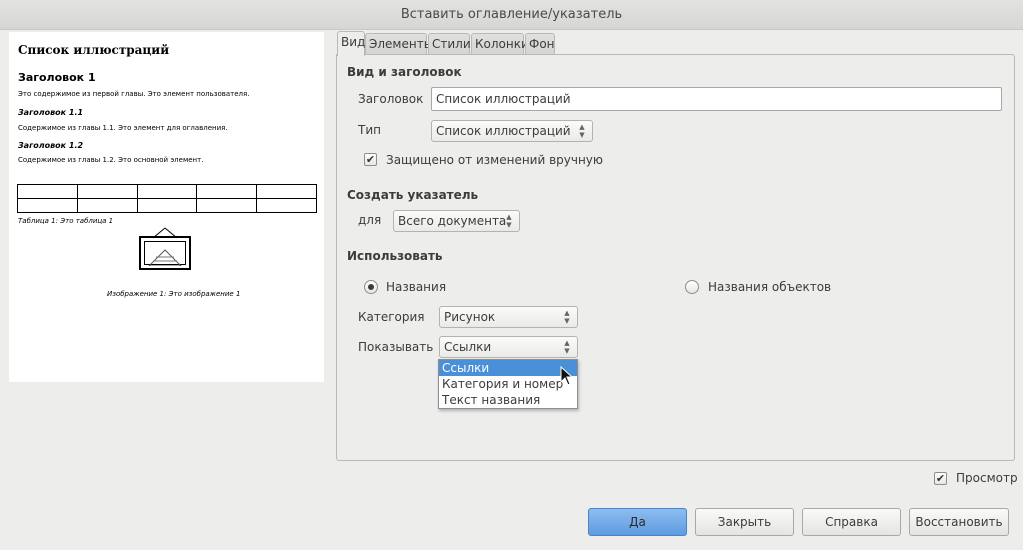  I want to click on captions-label: Названия, so click(416, 287).